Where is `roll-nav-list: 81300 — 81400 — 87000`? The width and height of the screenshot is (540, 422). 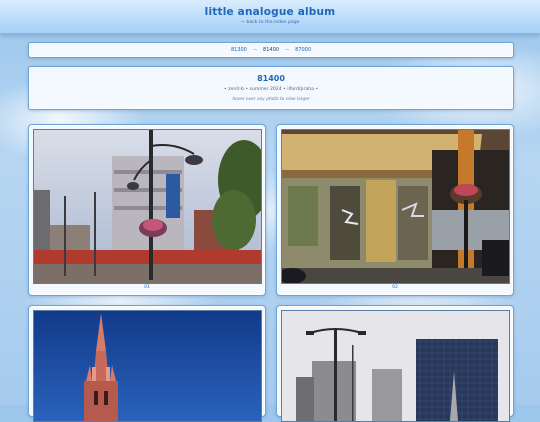 roll-nav-list: 81300 — 81400 — 87000 is located at coordinates (271, 50).